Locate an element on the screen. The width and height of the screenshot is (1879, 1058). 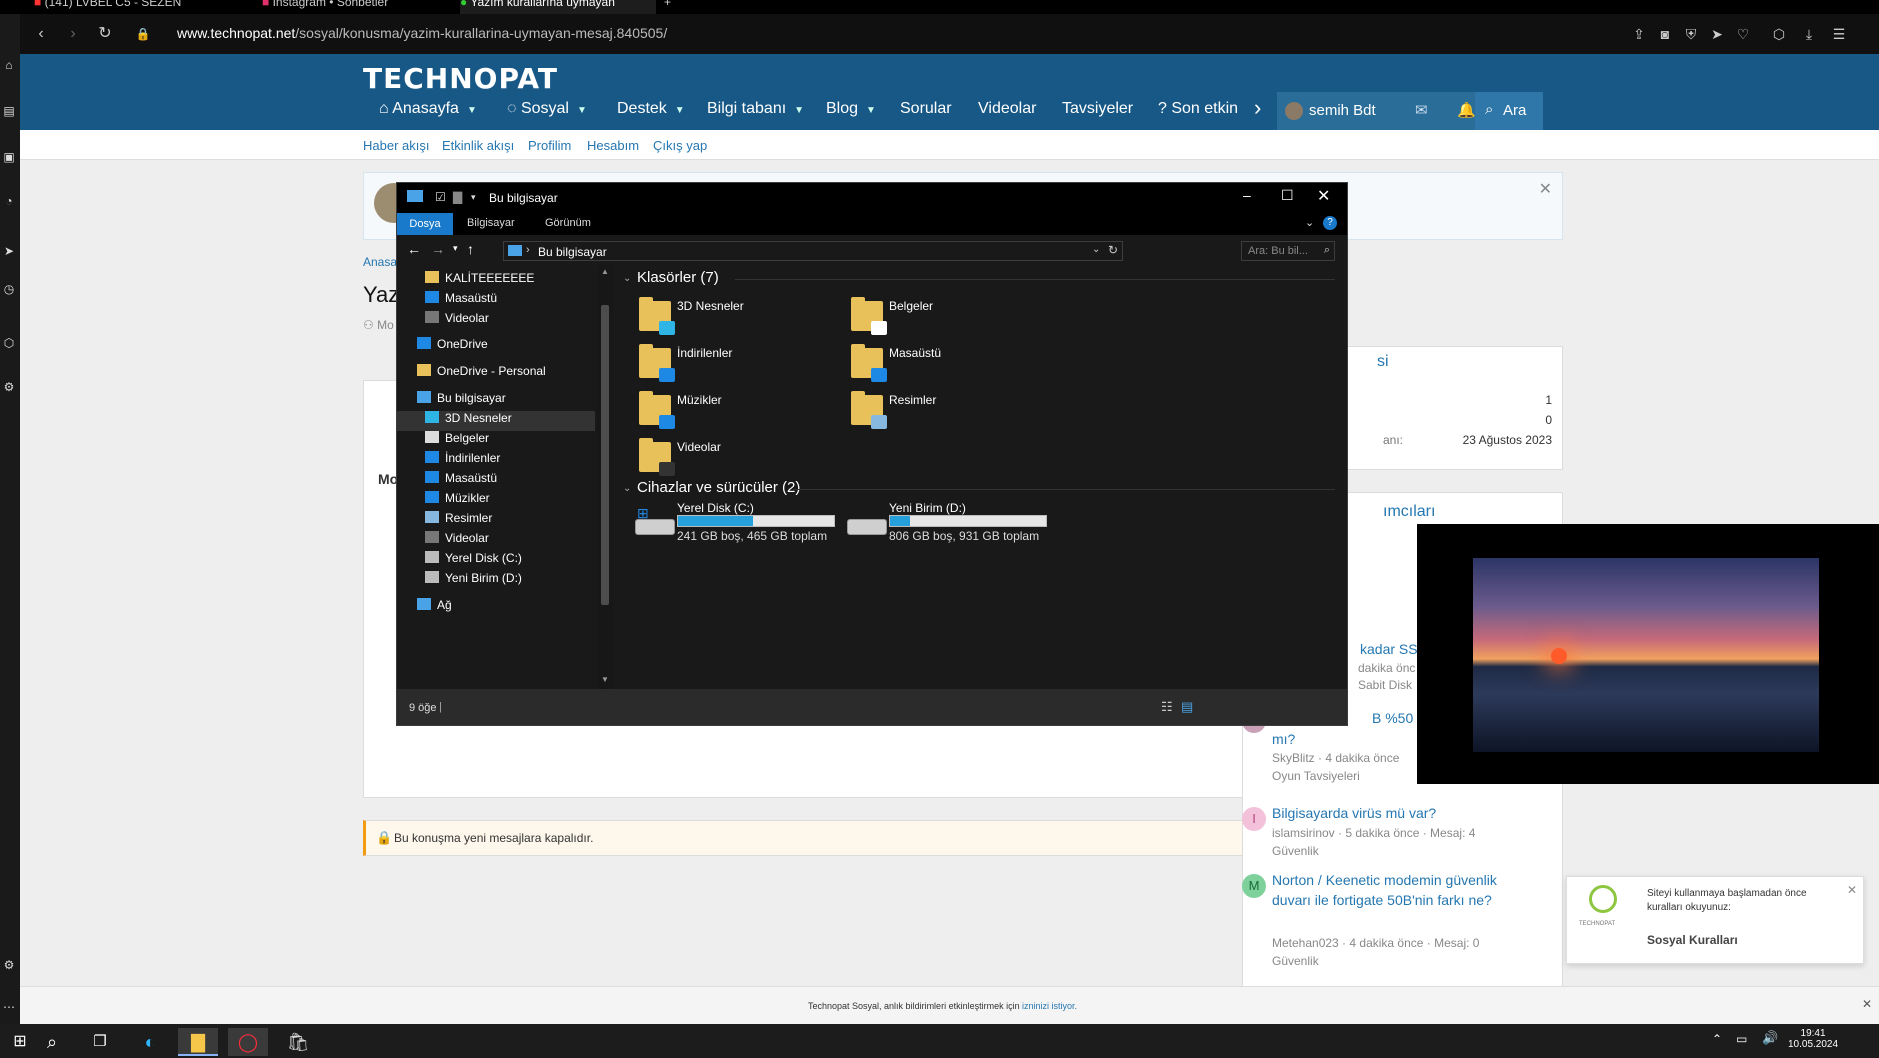
network-icon: ▭ is located at coordinates (1741, 1039).